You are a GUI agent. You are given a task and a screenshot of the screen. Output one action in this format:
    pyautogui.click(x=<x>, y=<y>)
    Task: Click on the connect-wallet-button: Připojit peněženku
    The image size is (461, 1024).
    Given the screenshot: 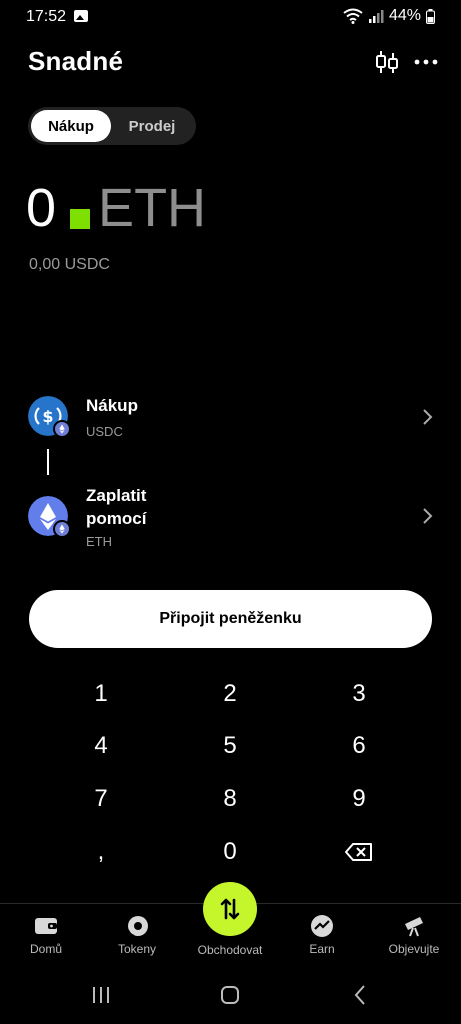 What is the action you would take?
    pyautogui.click(x=230, y=619)
    